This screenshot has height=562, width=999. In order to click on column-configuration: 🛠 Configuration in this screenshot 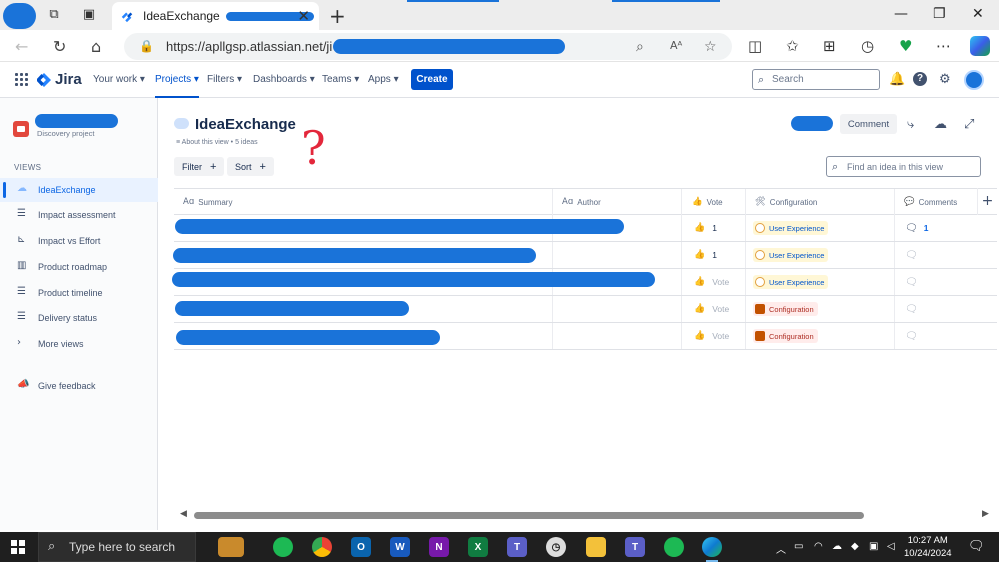, I will do `click(819, 202)`.